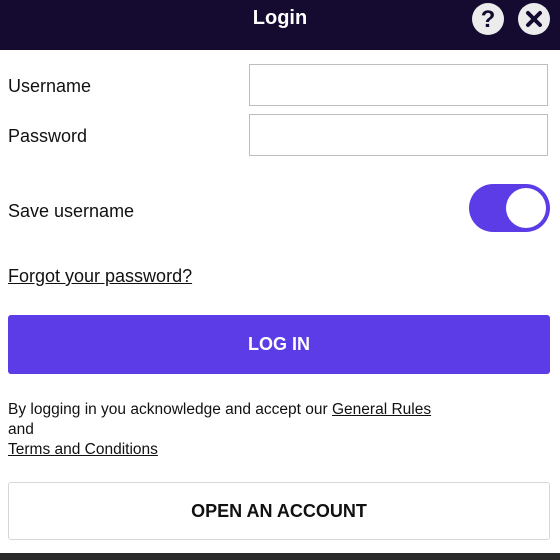 The height and width of the screenshot is (560, 560). What do you see at coordinates (71, 211) in the screenshot?
I see `save-username-label: Save username` at bounding box center [71, 211].